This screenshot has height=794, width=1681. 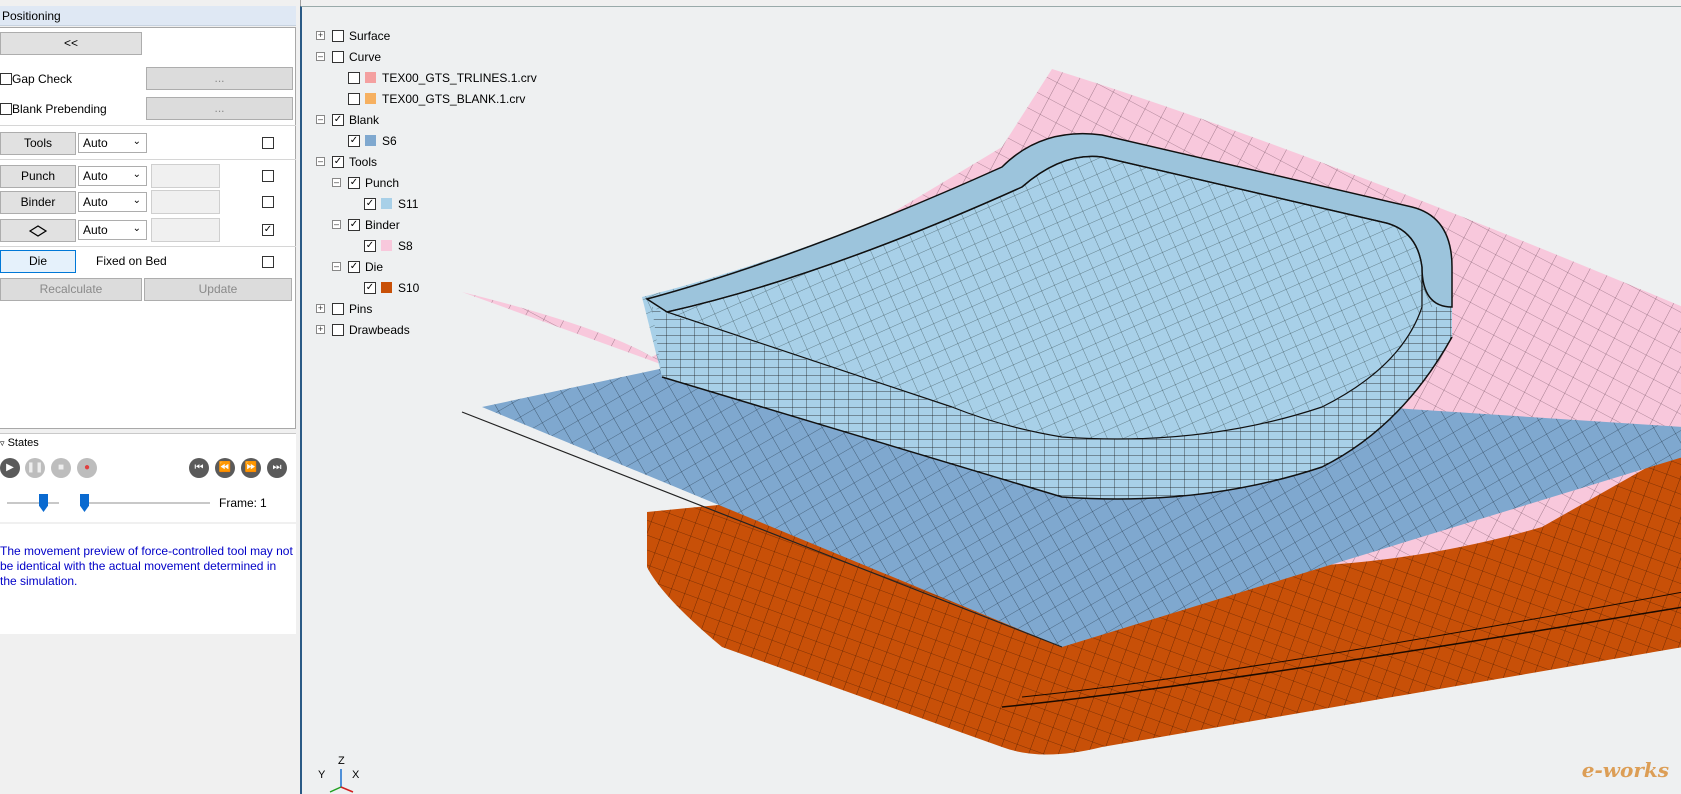 I want to click on curve-checkbox, so click(x=338, y=57).